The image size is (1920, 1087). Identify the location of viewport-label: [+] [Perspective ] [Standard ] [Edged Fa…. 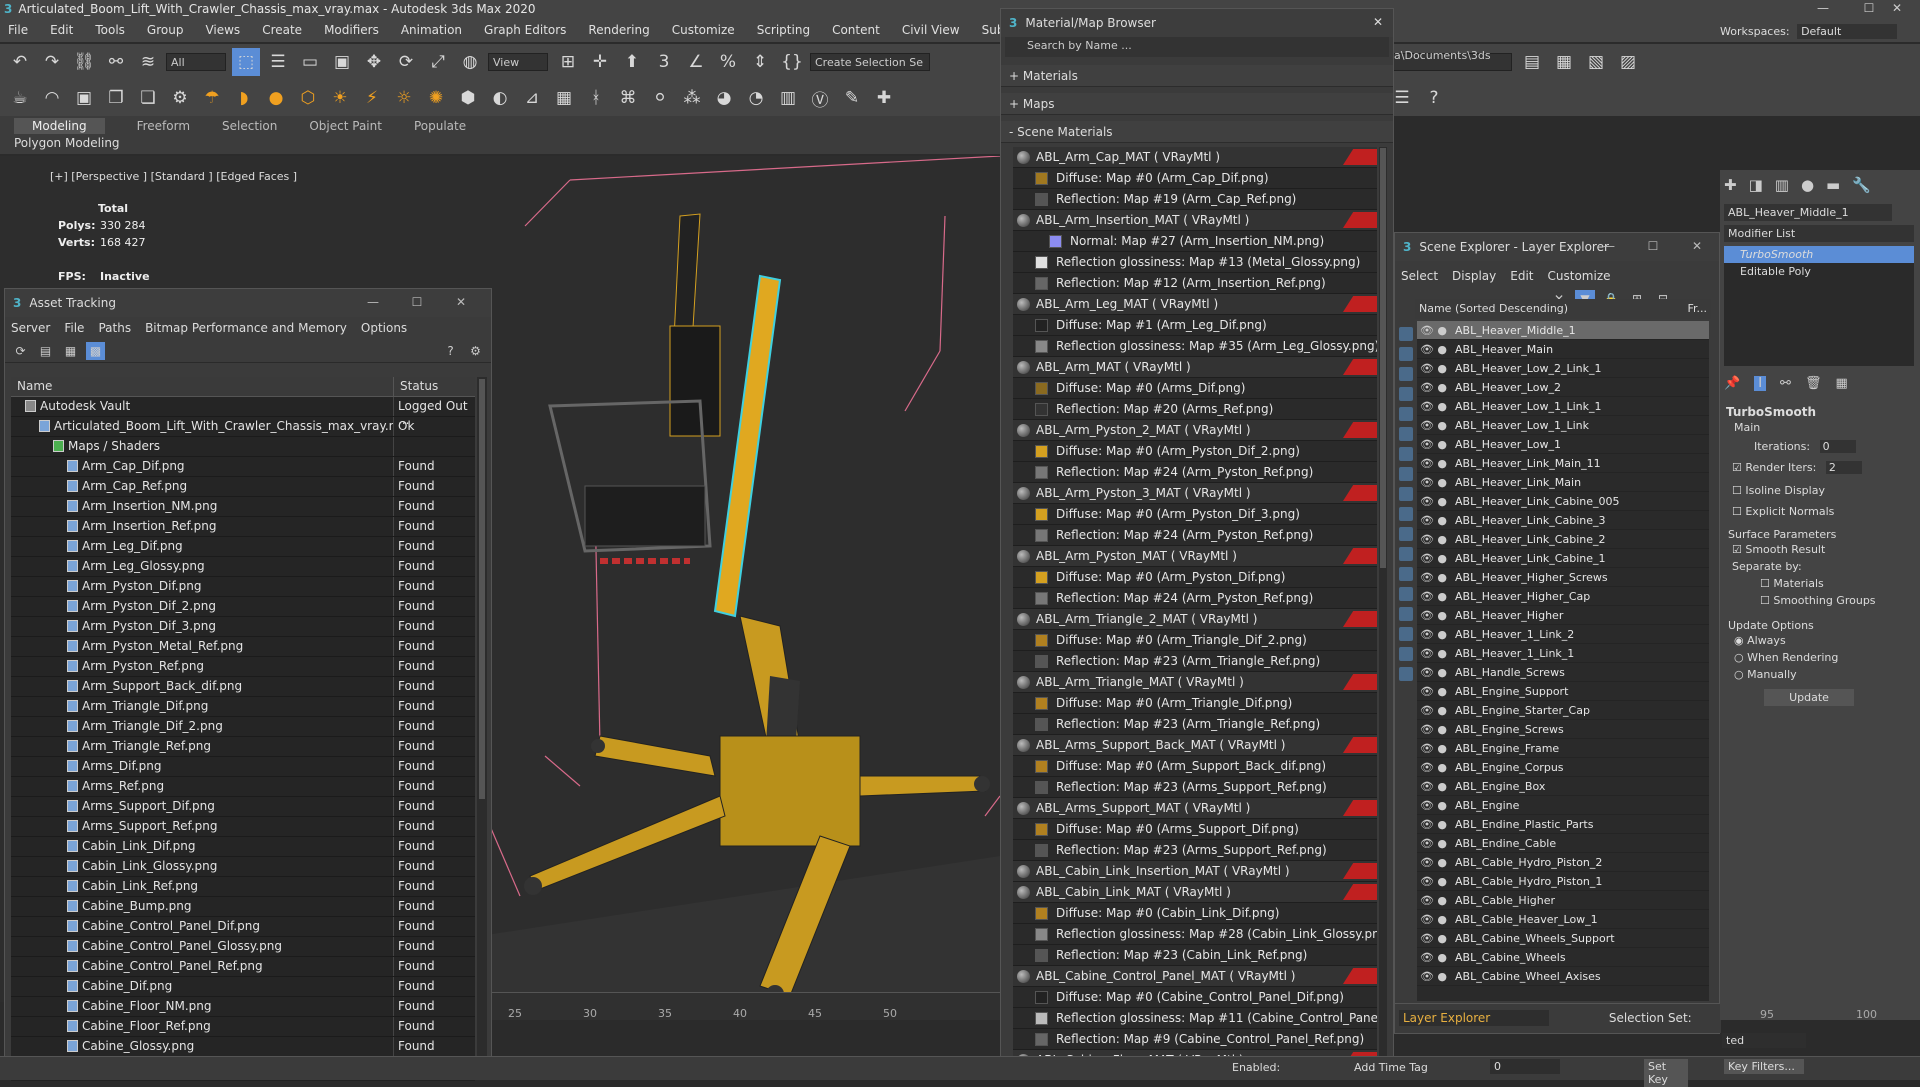
(173, 176).